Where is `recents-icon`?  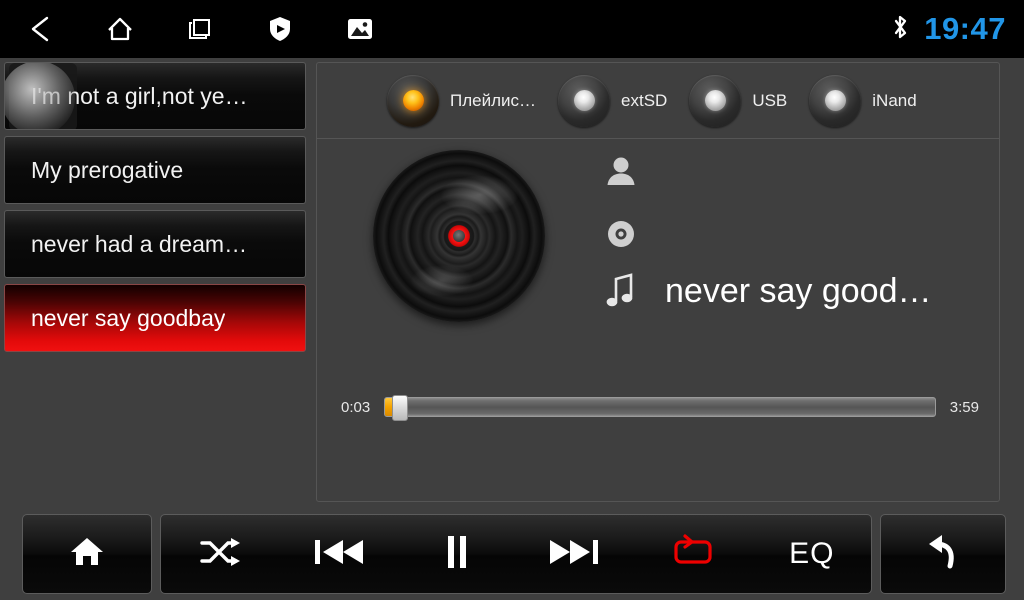
recents-icon is located at coordinates (200, 29).